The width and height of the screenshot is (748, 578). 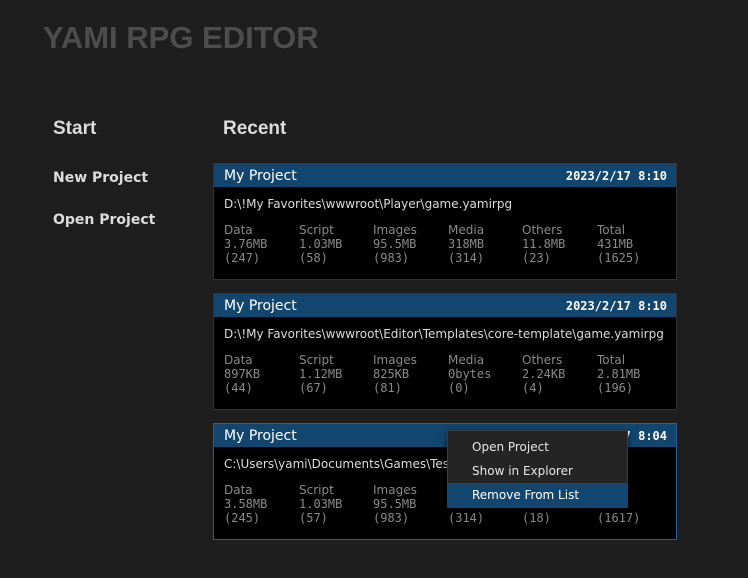 I want to click on stat-media: Media 318MB (314), so click(x=485, y=244).